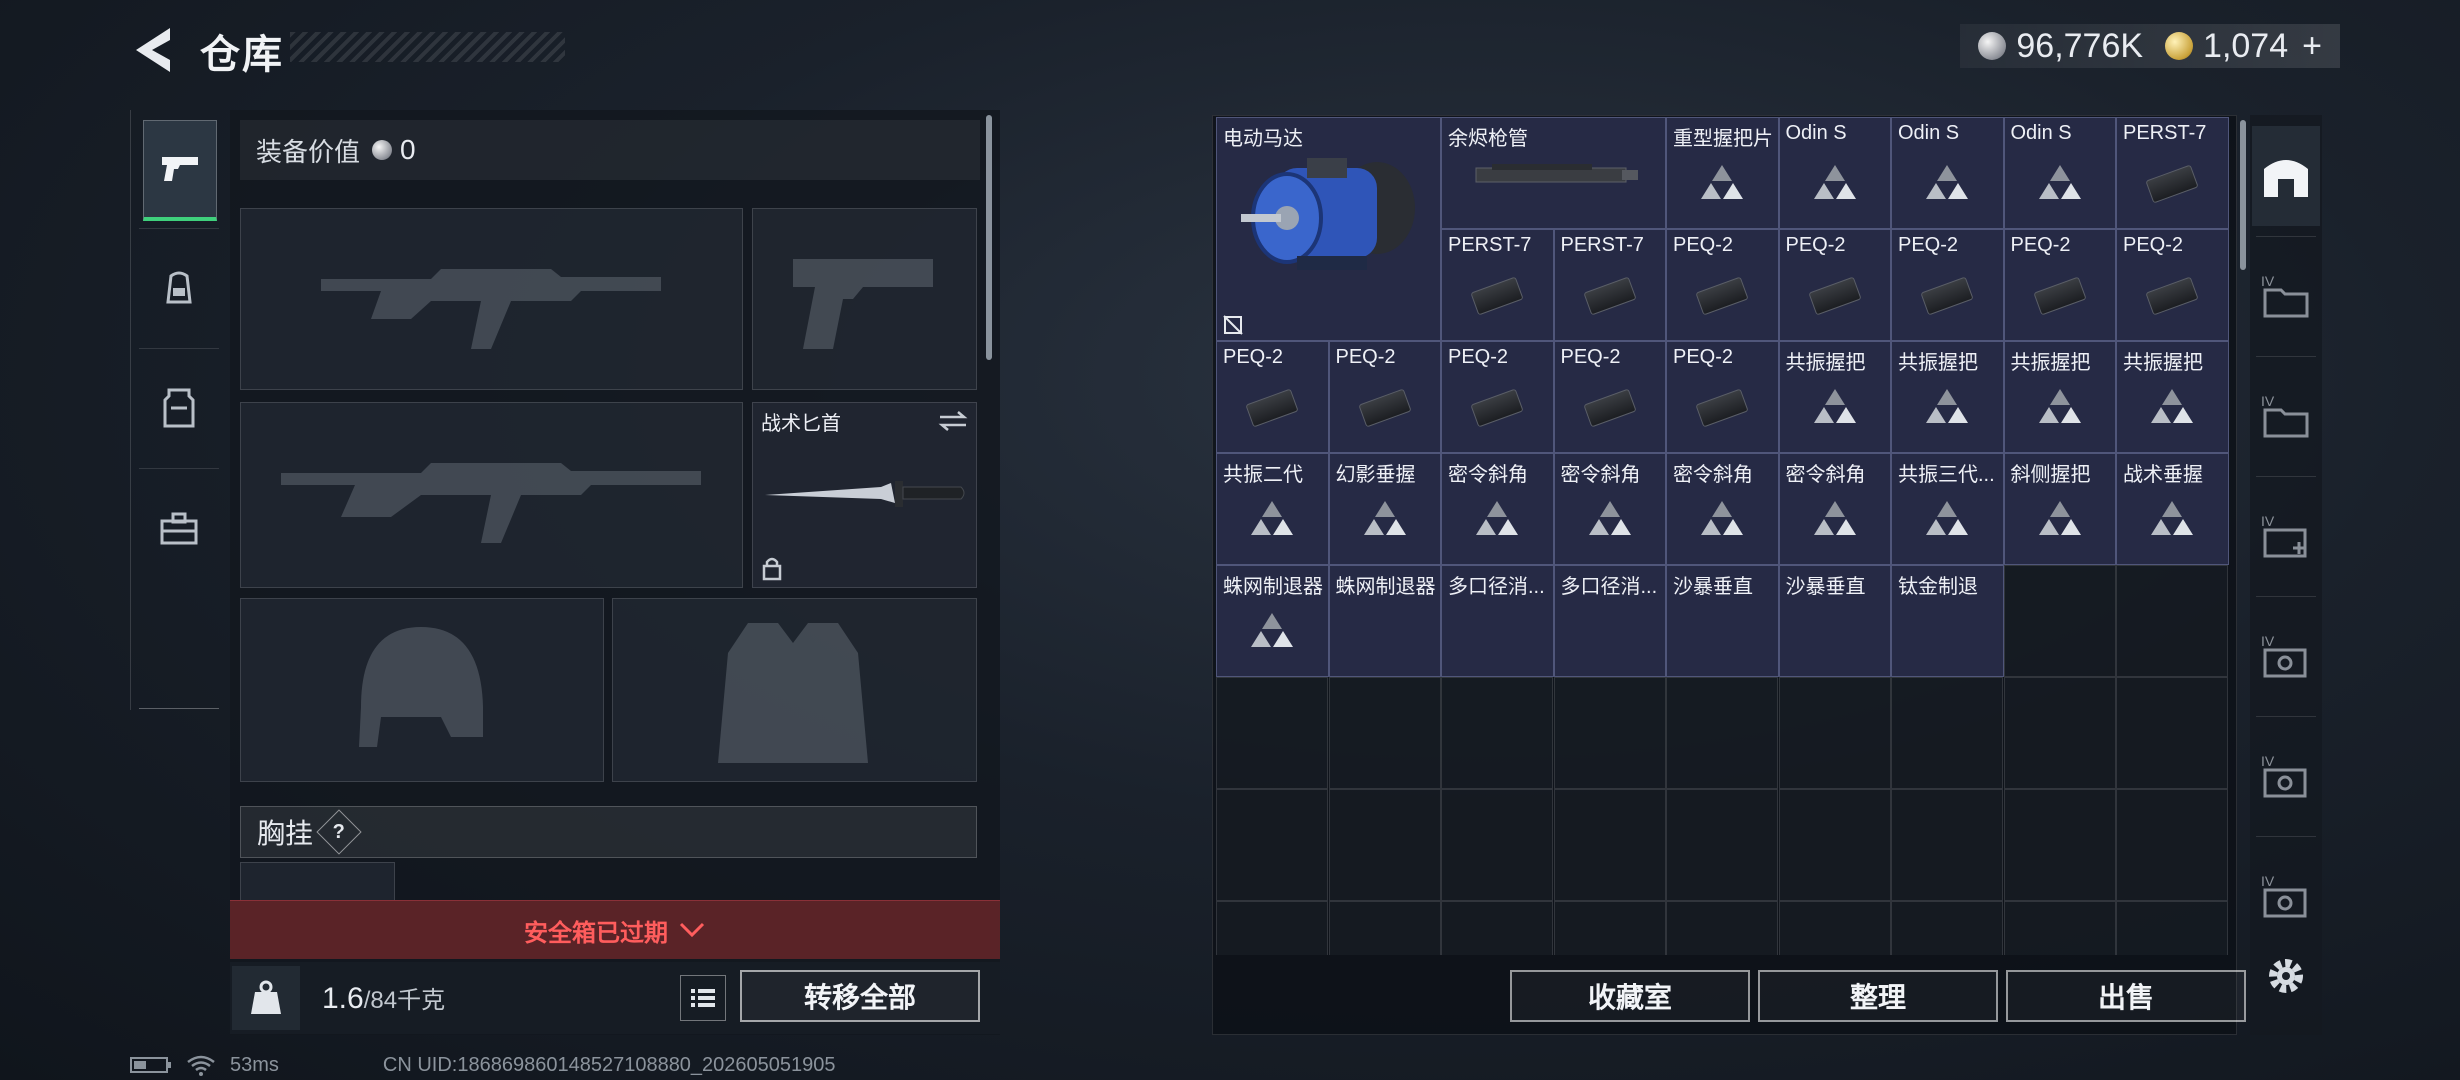  What do you see at coordinates (2172, 509) in the screenshot?
I see `stash-item: 战术垂握` at bounding box center [2172, 509].